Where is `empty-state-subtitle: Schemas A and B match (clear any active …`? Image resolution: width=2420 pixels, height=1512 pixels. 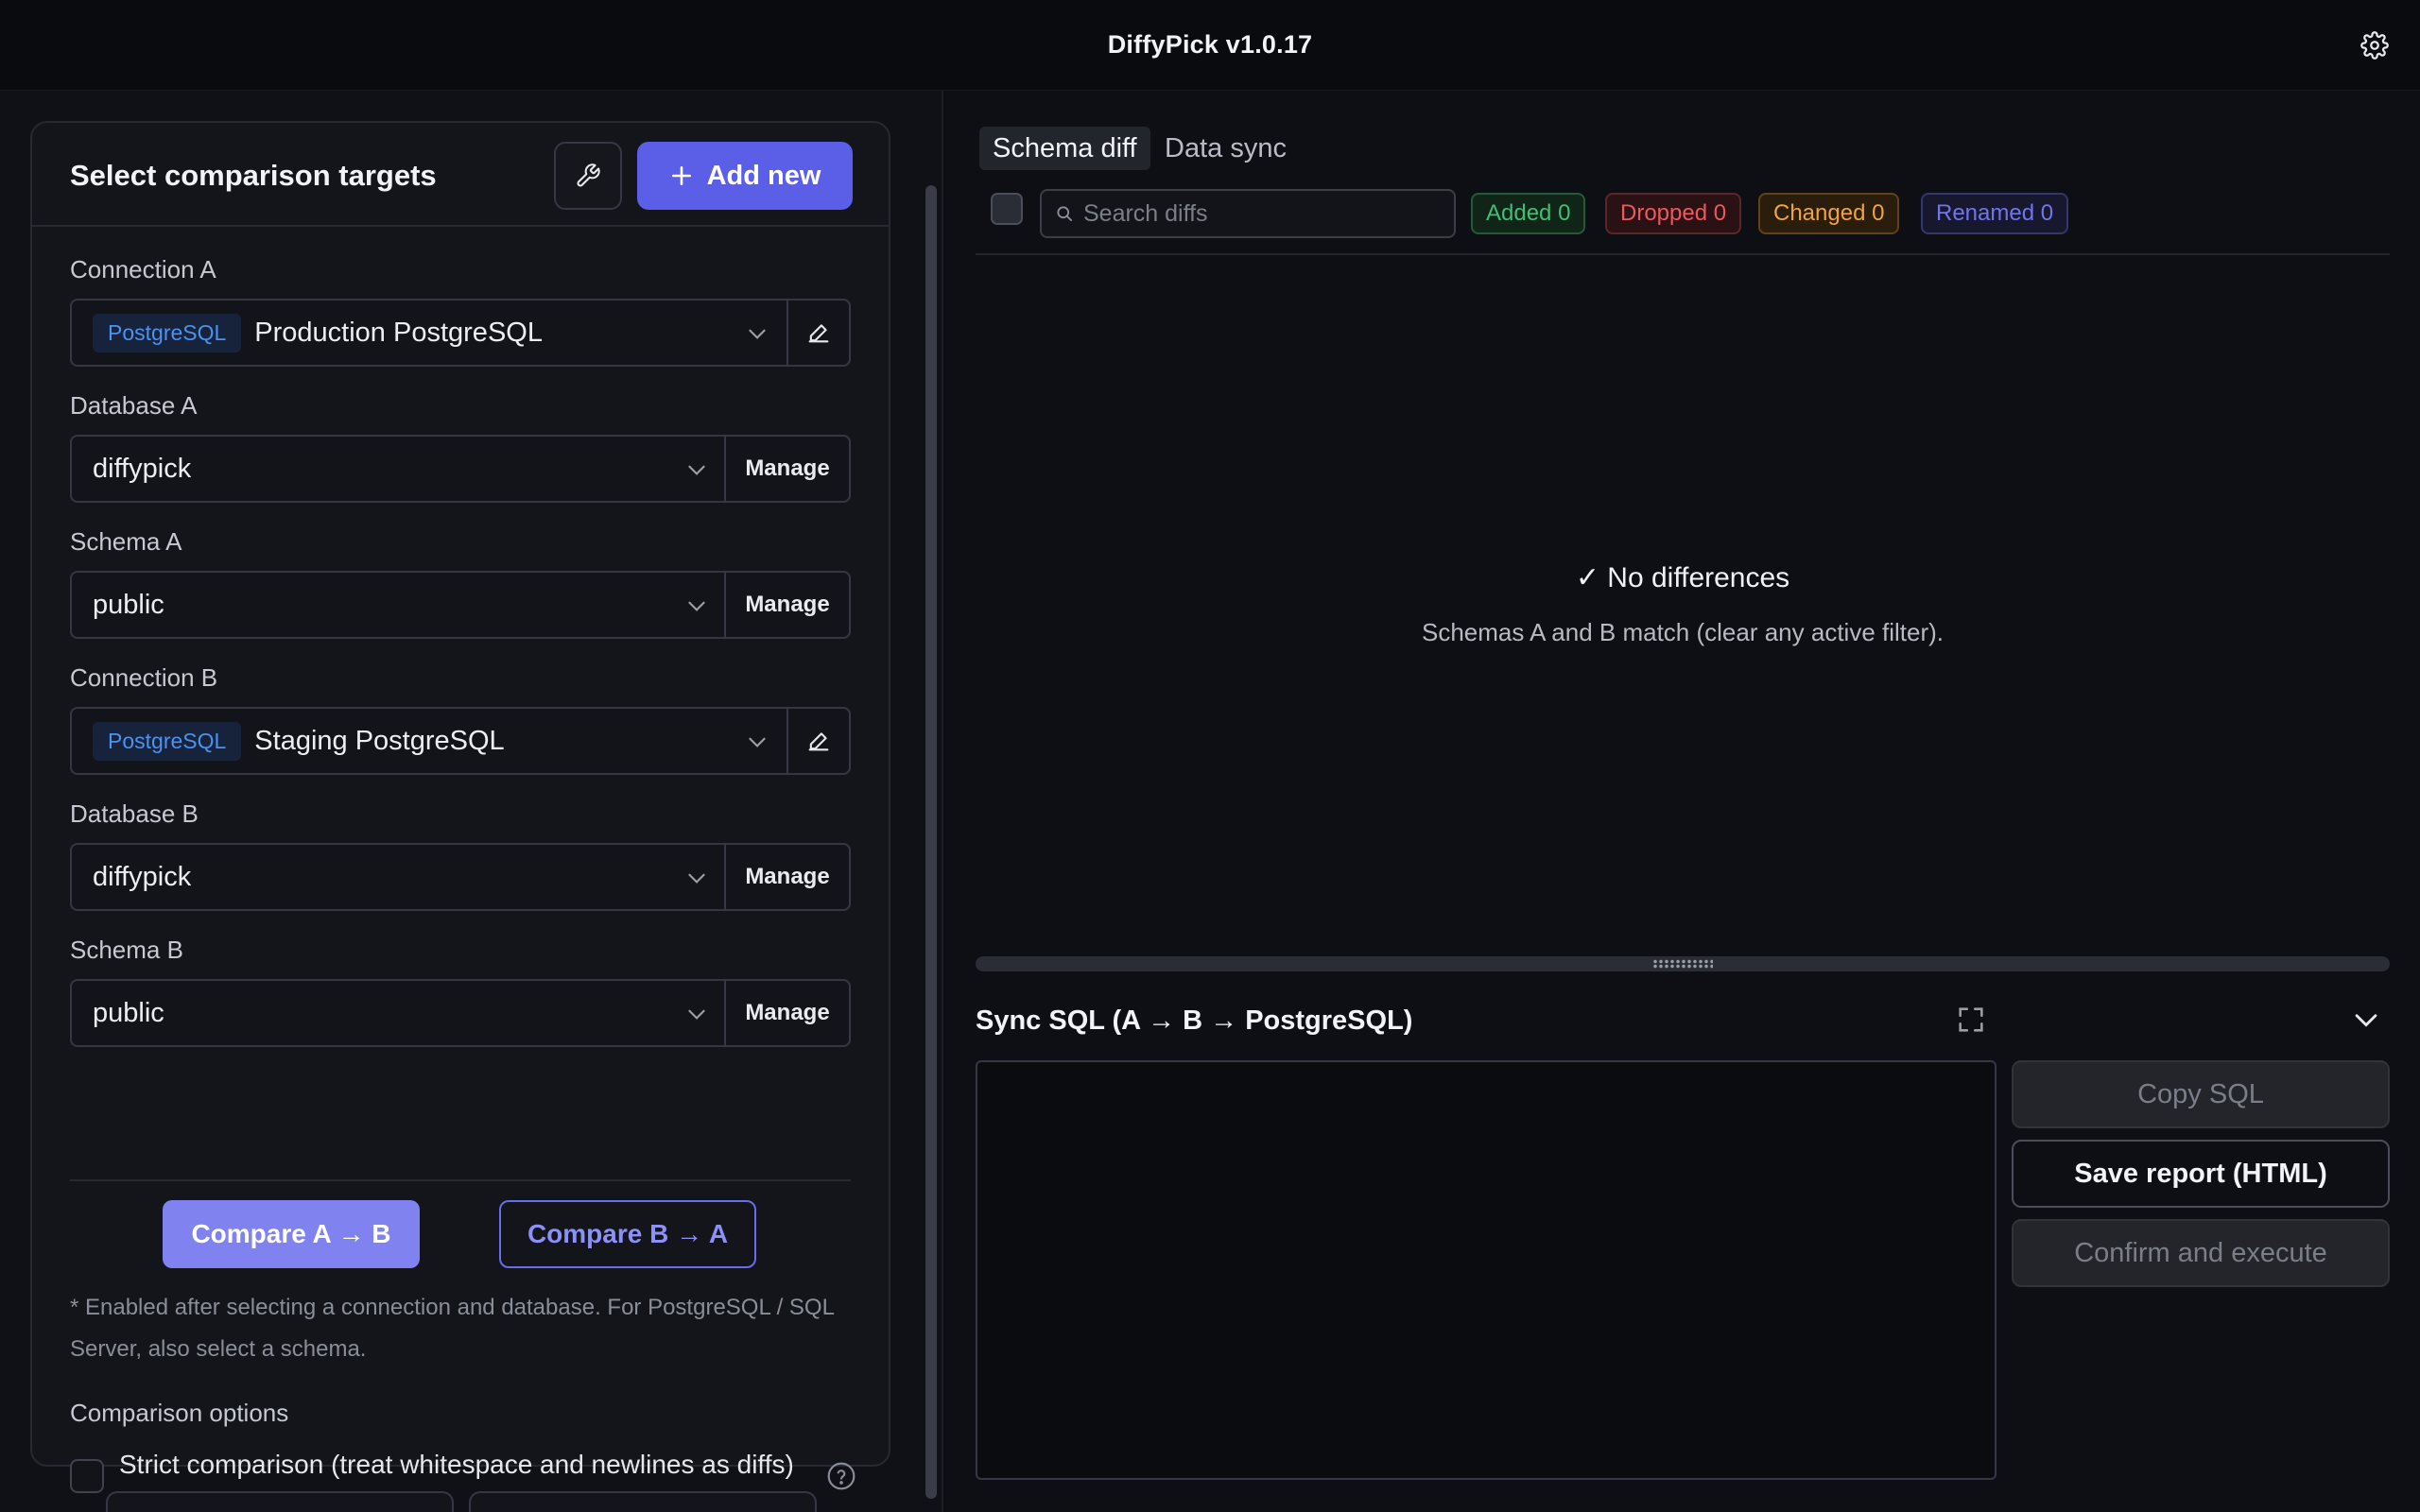
empty-state-subtitle: Schemas A and B match (clear any active … is located at coordinates (1683, 632).